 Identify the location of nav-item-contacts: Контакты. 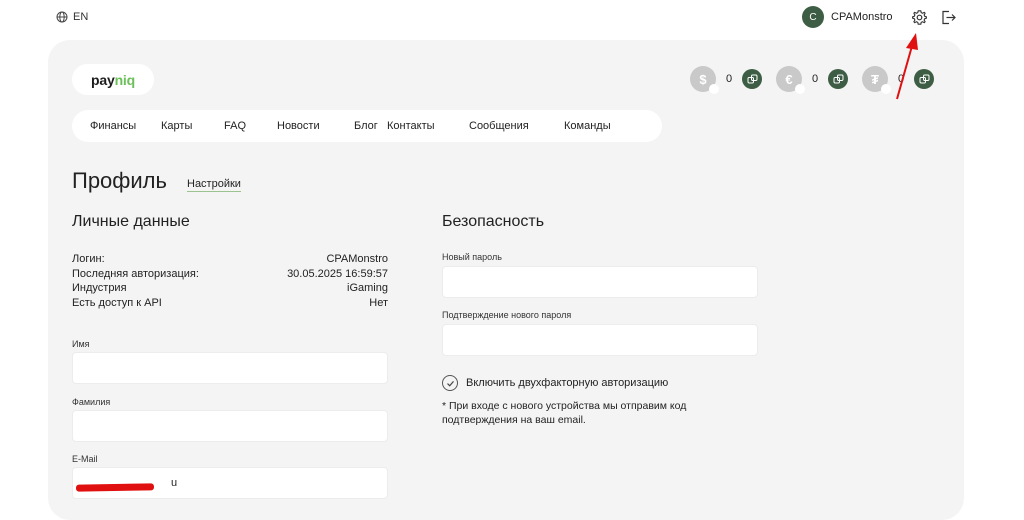
(428, 126).